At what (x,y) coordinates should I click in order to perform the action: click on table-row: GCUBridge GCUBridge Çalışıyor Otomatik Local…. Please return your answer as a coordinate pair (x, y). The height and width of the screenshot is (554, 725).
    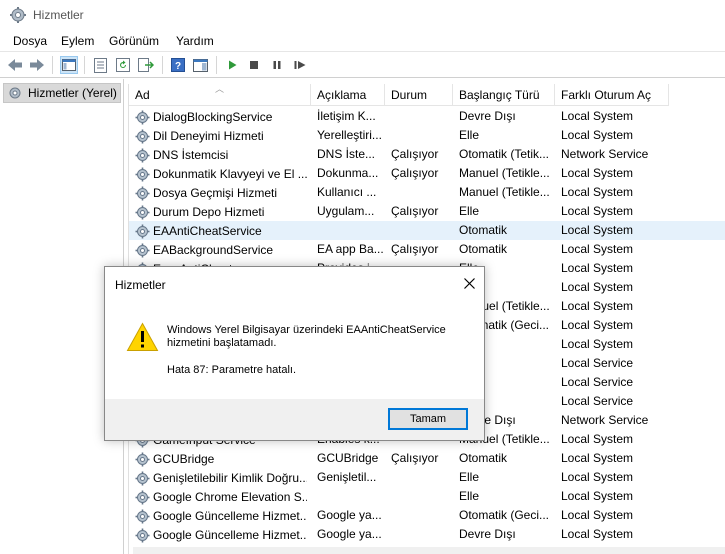
    Looking at the image, I should click on (427, 458).